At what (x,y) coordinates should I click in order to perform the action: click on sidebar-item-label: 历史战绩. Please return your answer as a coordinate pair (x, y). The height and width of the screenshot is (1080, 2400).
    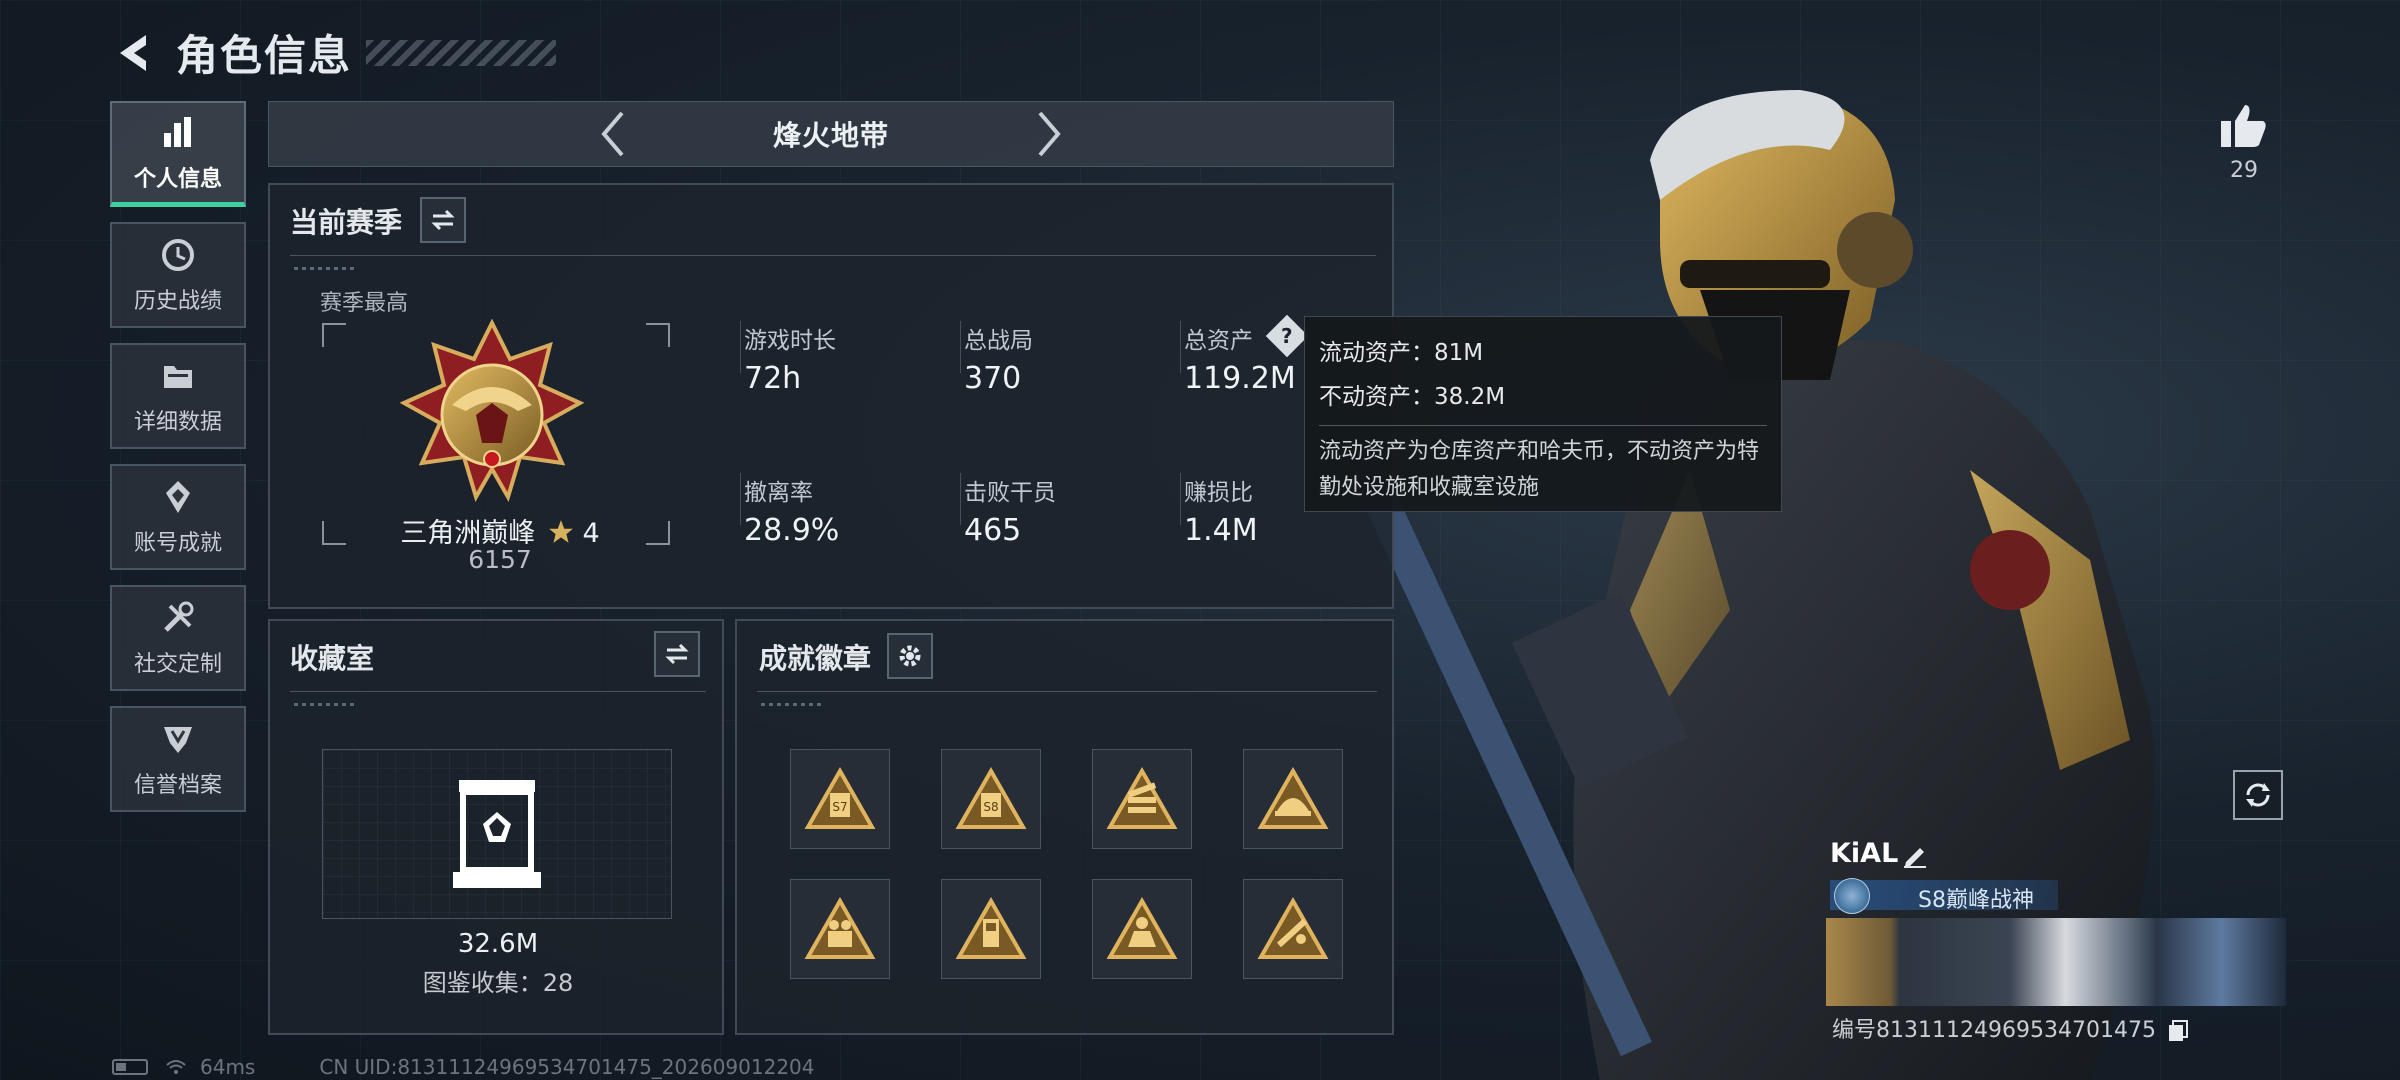
    Looking at the image, I should click on (177, 301).